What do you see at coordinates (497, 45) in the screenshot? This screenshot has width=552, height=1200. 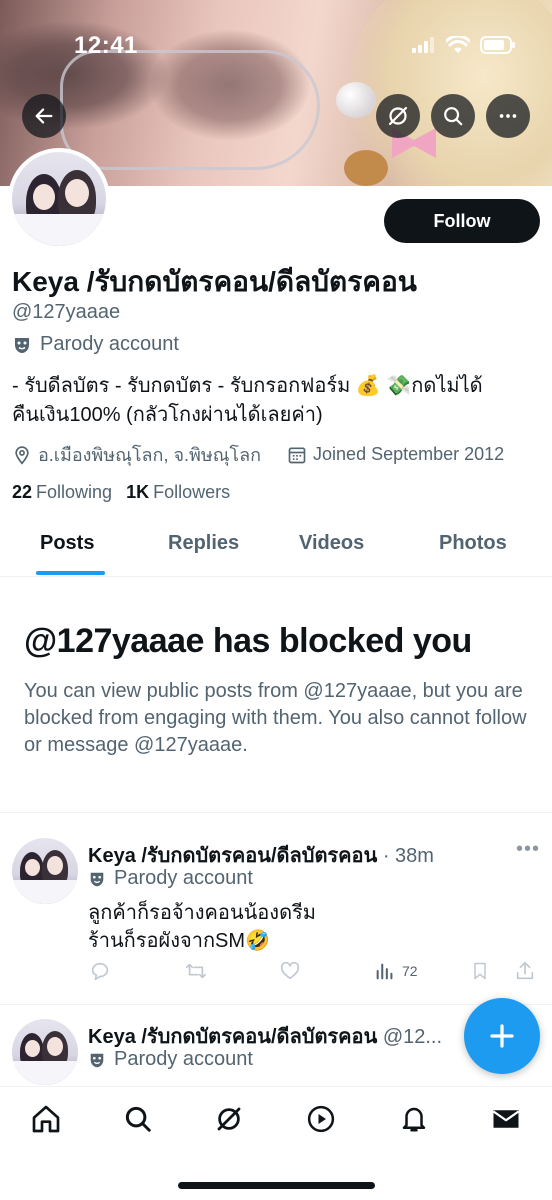 I see `battery-icon` at bounding box center [497, 45].